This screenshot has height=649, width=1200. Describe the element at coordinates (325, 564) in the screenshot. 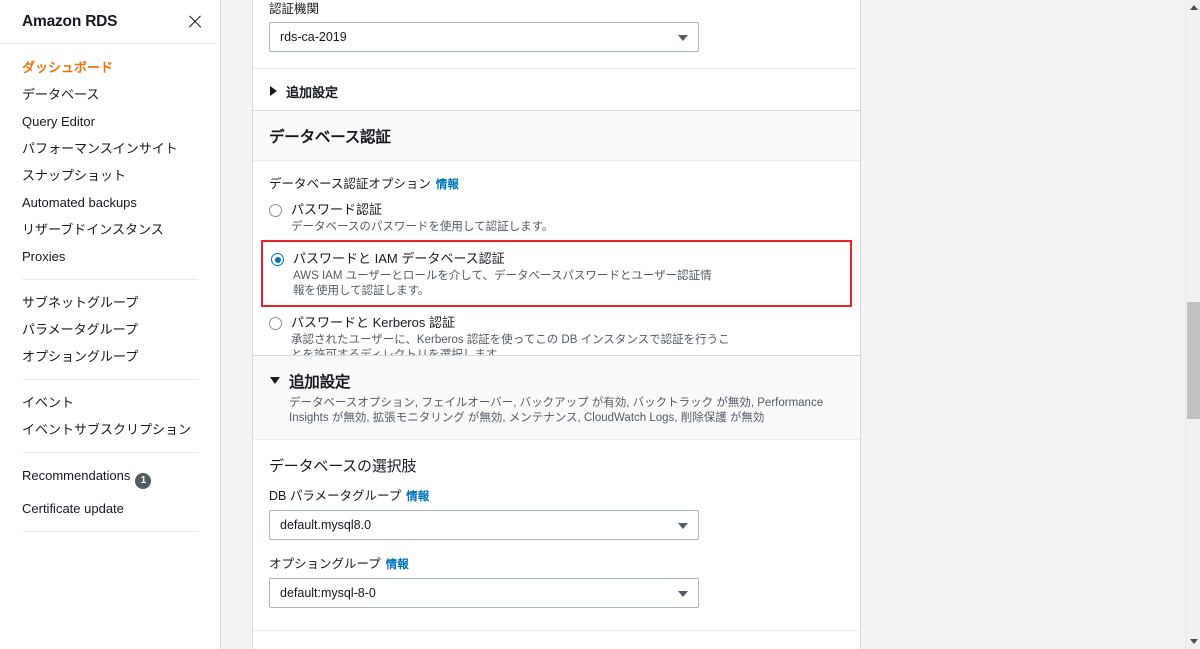

I see `option-group-label-text: オプショングループ` at that location.